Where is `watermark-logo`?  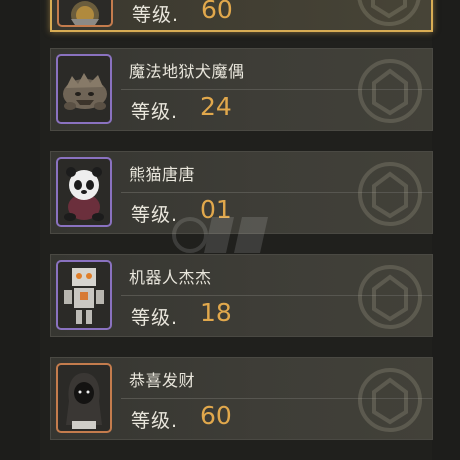
watermark-logo is located at coordinates (220, 235).